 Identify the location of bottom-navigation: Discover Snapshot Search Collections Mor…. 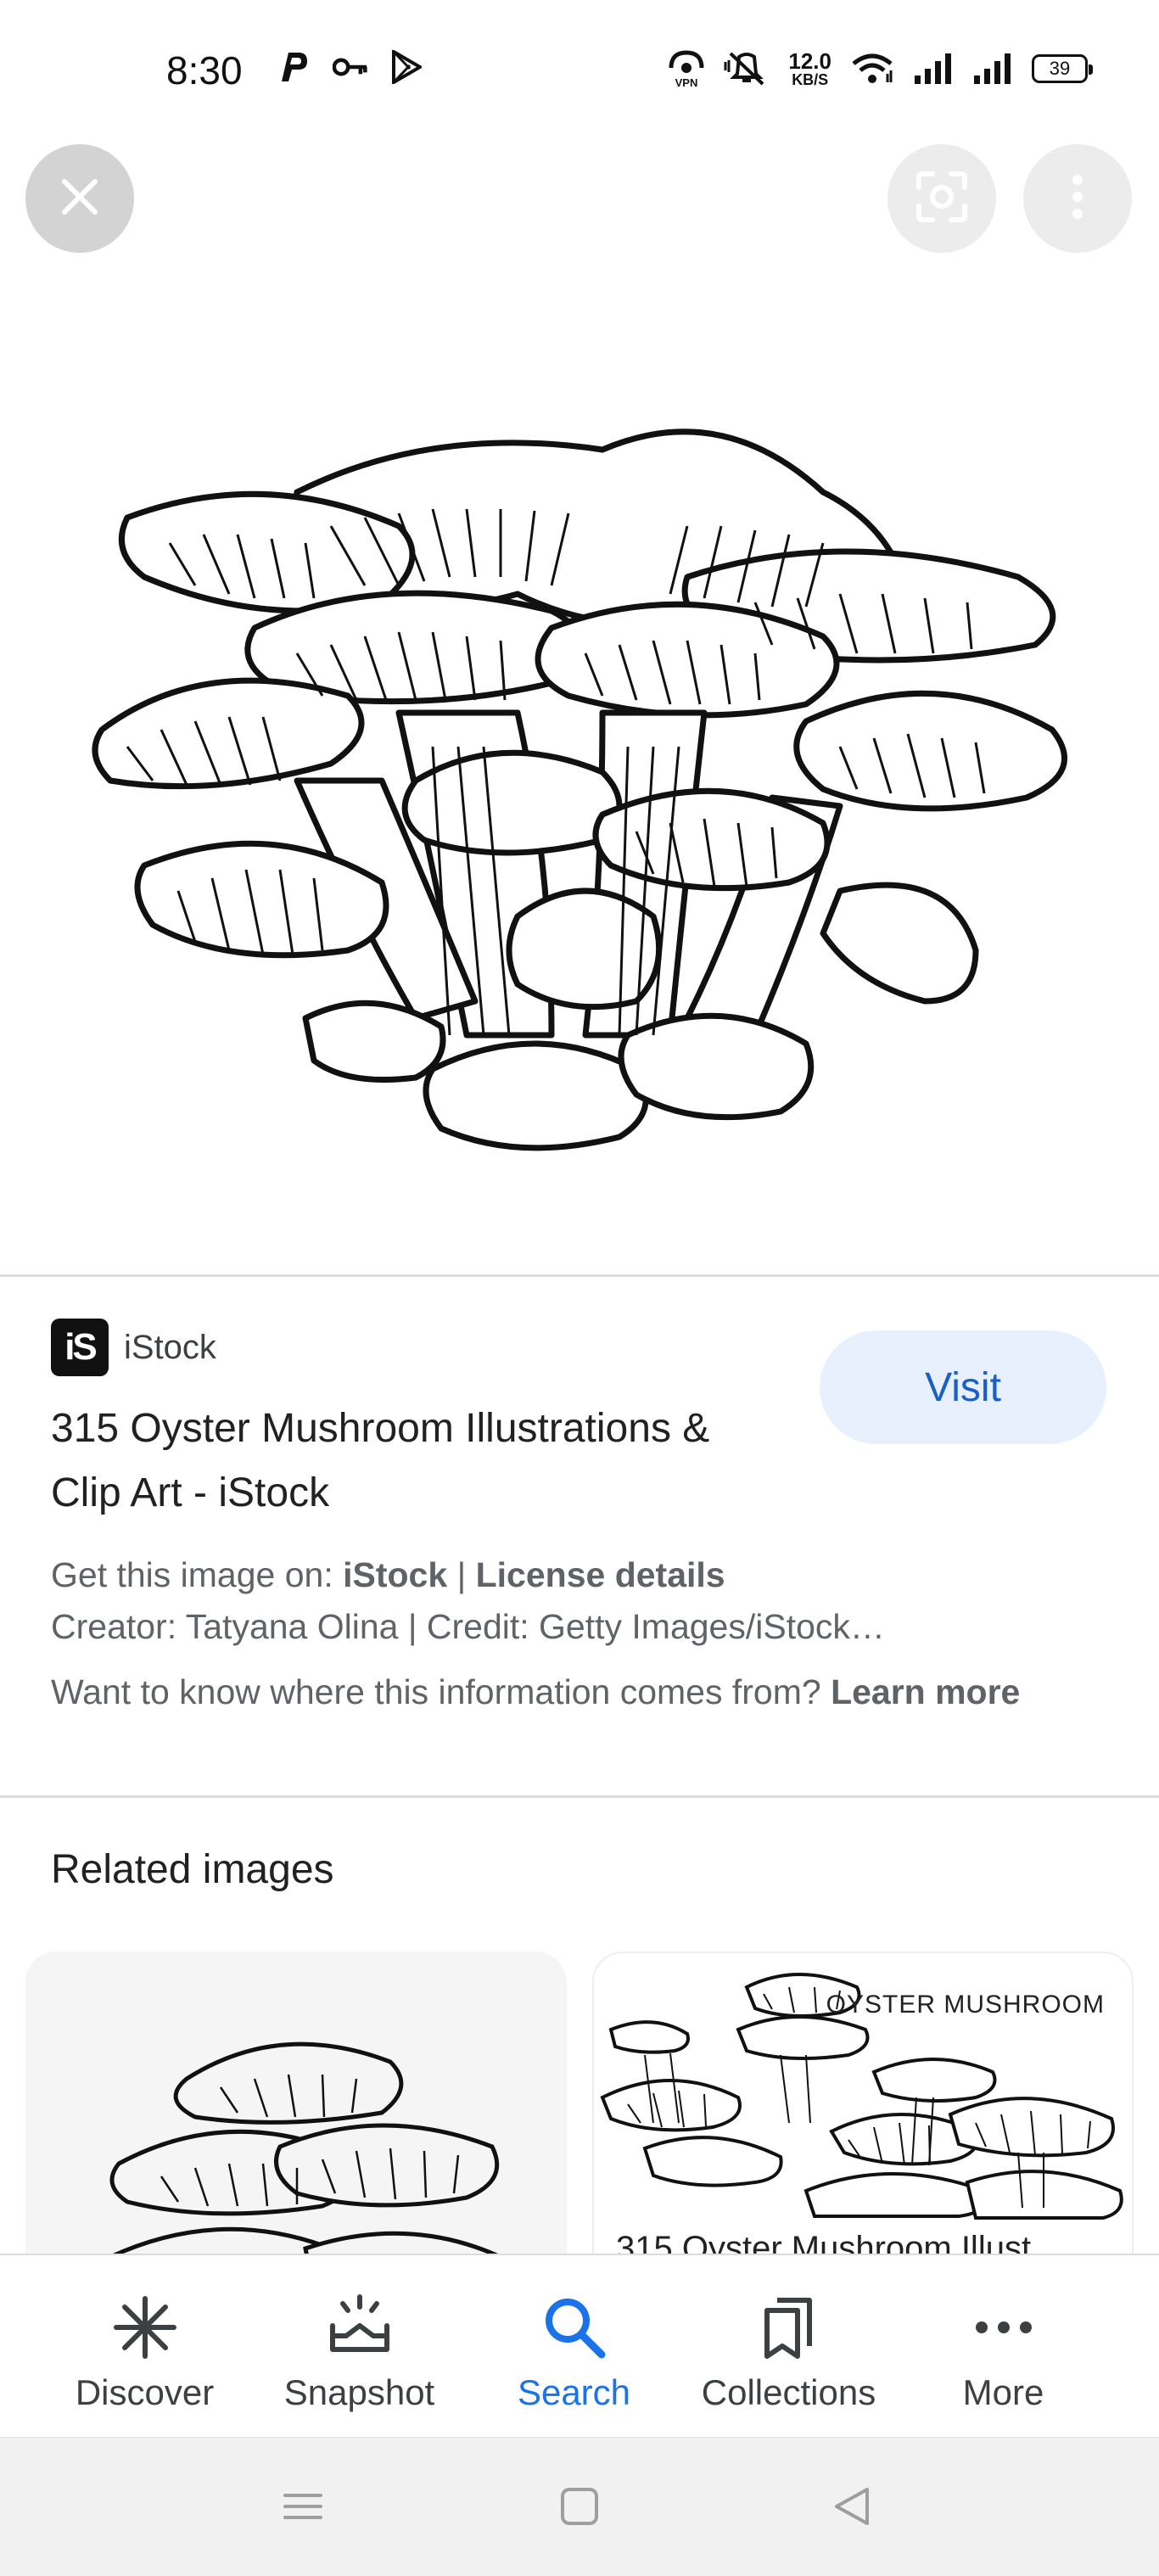
(579, 2344).